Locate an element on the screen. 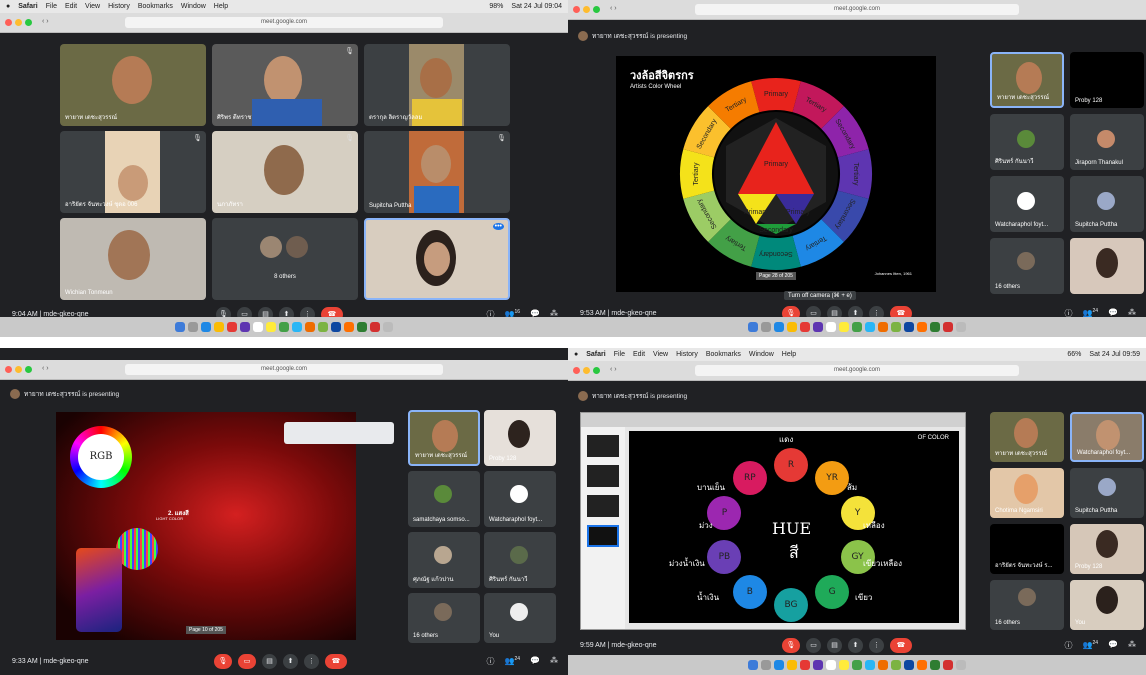 This screenshot has height=675, width=1146. others-tile: 8 others is located at coordinates (285, 259).